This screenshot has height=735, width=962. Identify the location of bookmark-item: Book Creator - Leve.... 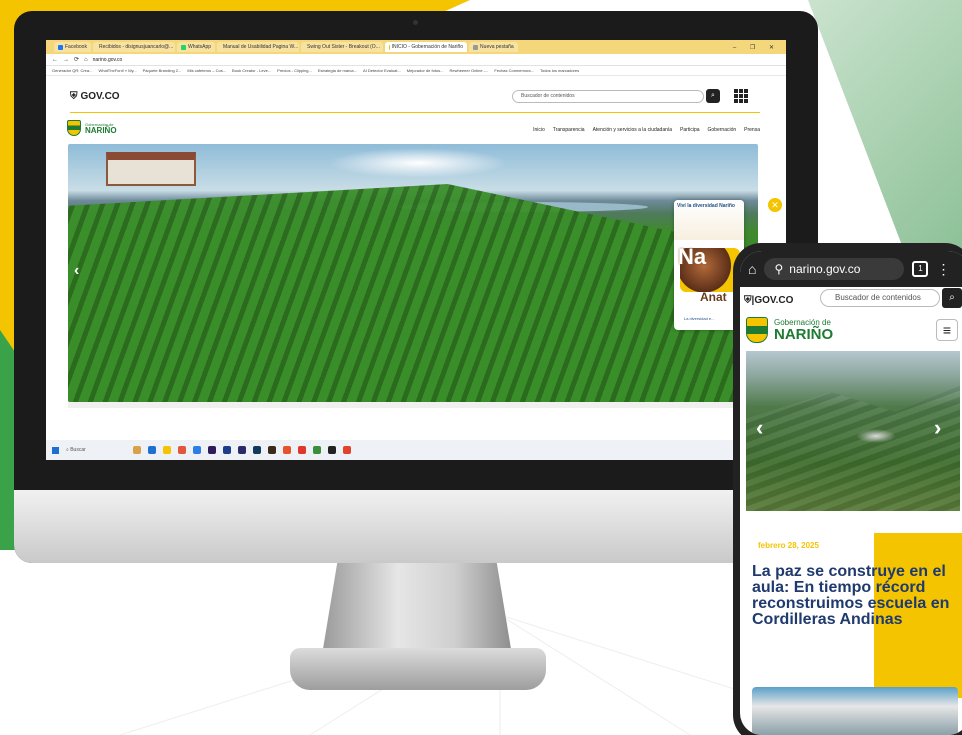
(251, 70).